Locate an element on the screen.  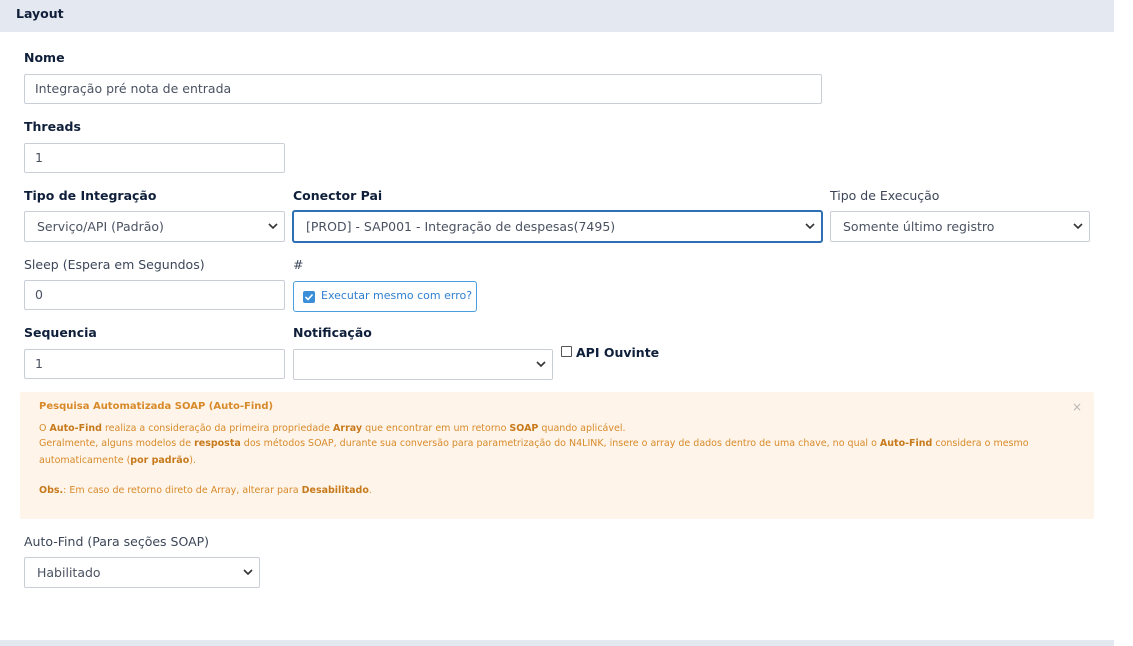
sequencia-label: Sequencia is located at coordinates (60, 332).